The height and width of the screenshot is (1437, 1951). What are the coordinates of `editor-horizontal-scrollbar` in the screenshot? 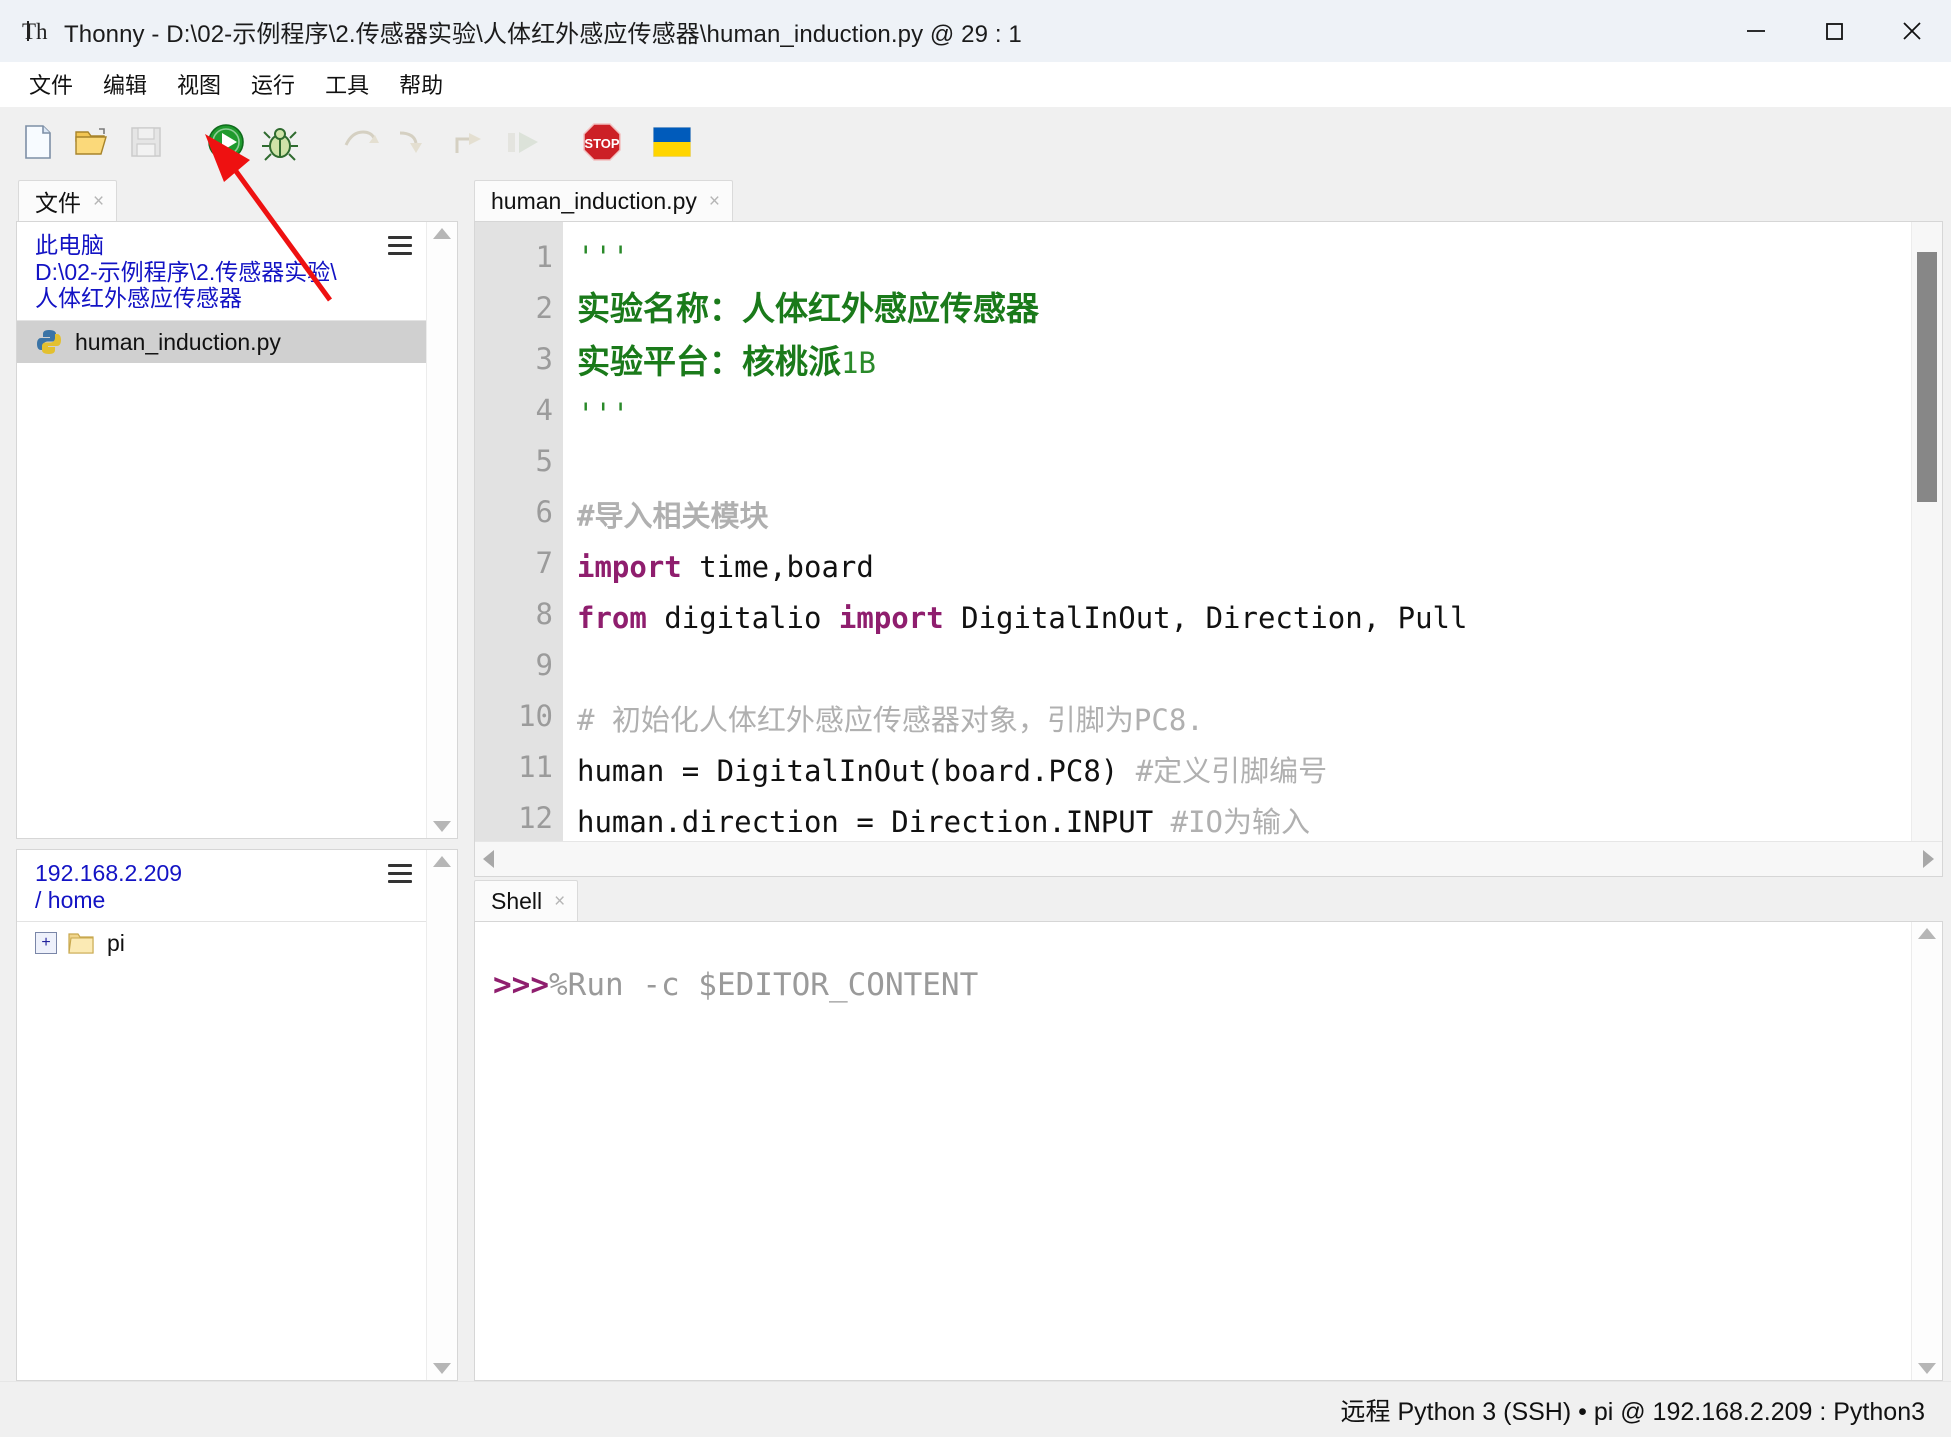 It's located at (1208, 858).